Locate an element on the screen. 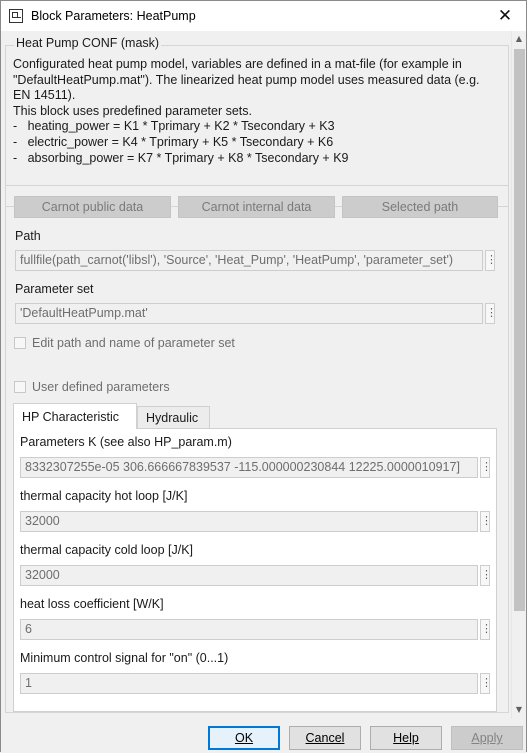  tab-hp-characteristic: HP Characteristic is located at coordinates (75, 416).